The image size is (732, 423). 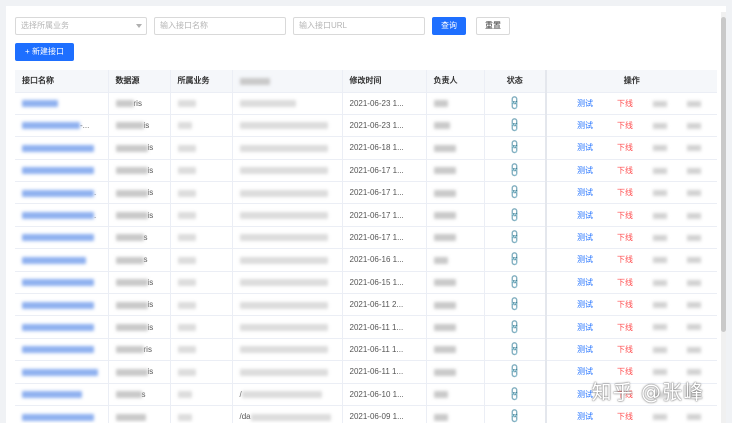 I want to click on cell-name: ., so click(x=62, y=193).